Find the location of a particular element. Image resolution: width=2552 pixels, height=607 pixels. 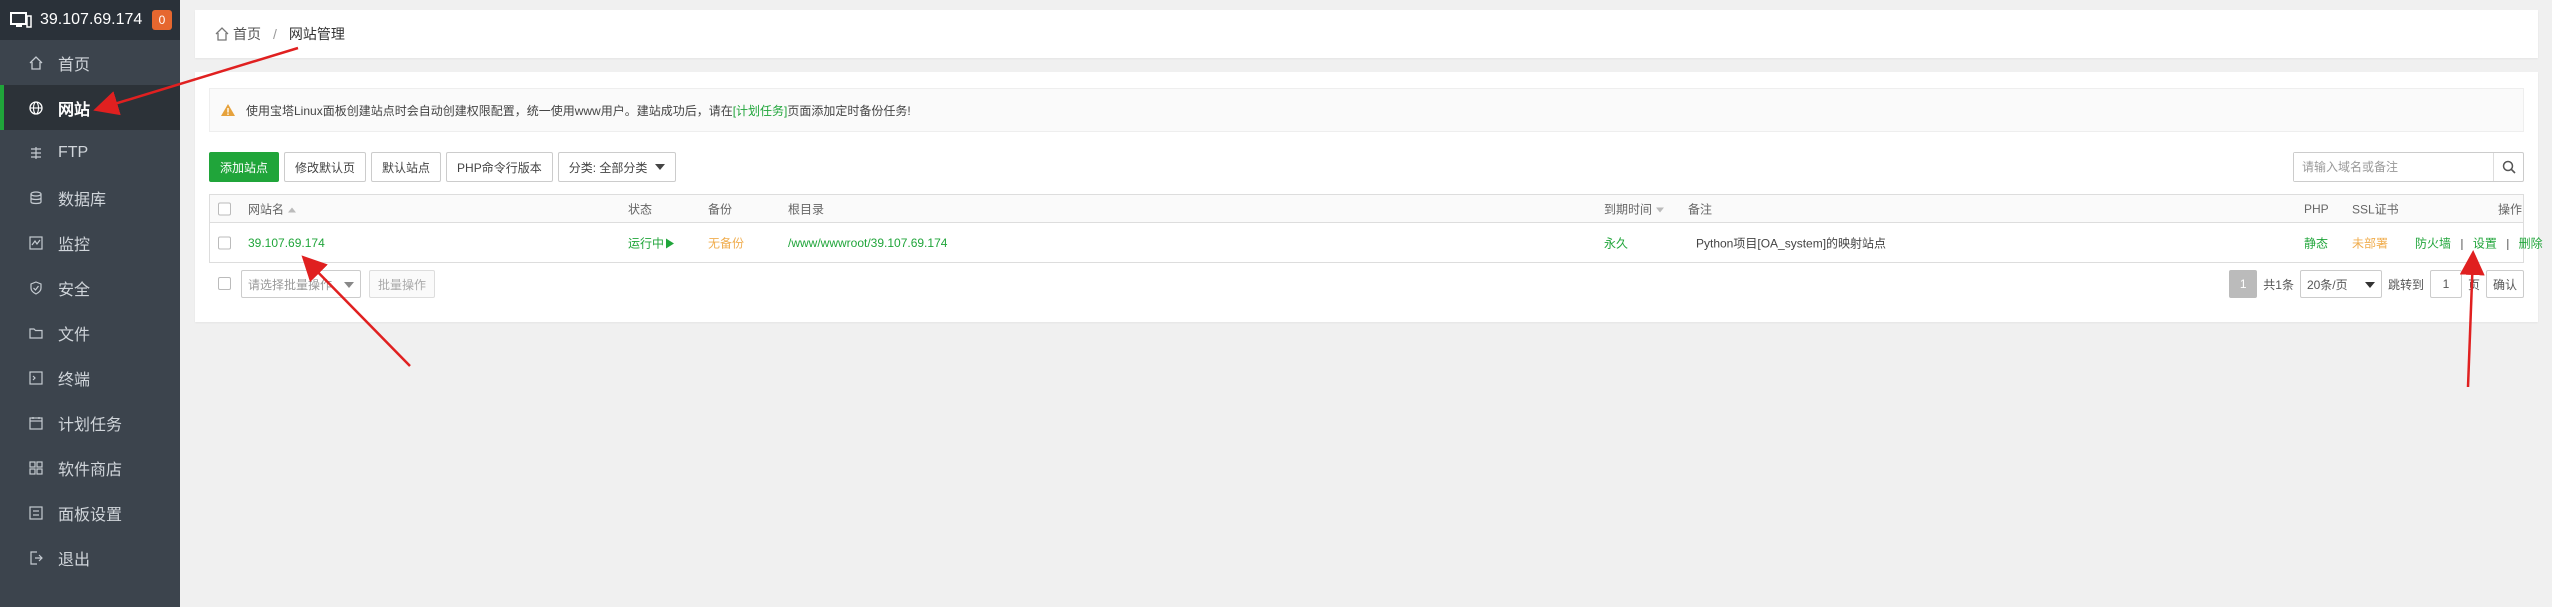

sidebar-item-label: FTP is located at coordinates (73, 152).